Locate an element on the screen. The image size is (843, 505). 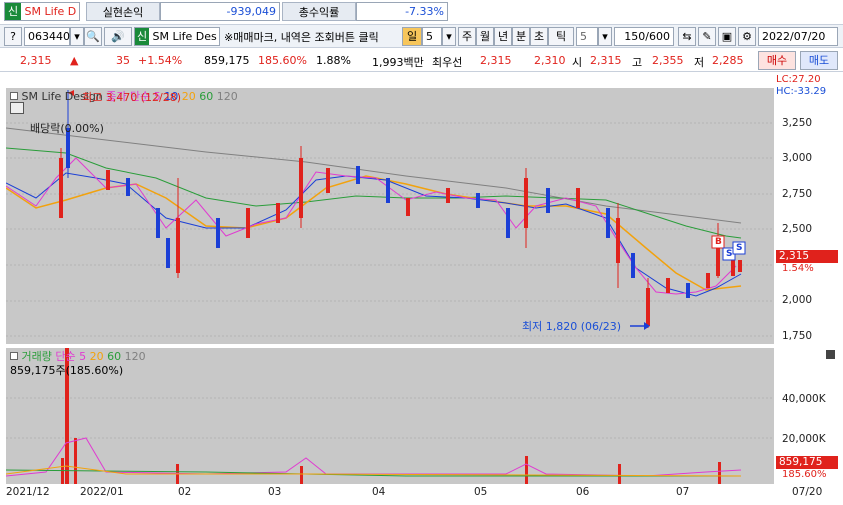
y-tick: 1,750 is located at coordinates (797, 336).